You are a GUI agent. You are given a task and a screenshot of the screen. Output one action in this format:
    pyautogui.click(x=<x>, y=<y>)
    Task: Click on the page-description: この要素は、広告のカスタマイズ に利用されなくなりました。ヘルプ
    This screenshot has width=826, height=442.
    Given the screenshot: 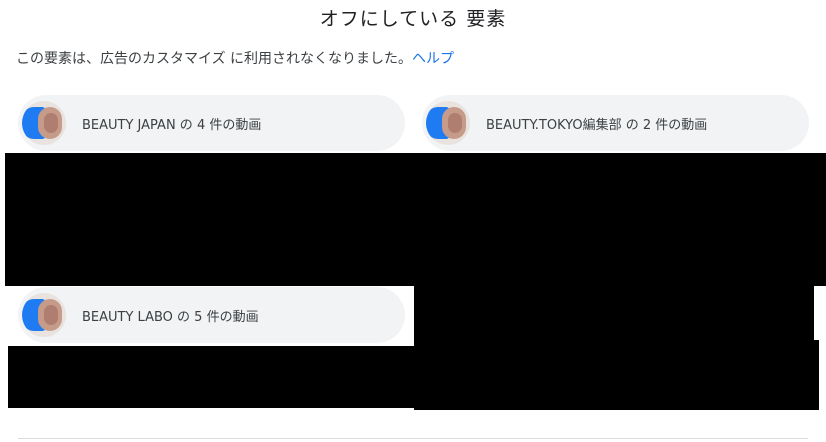 What is the action you would take?
    pyautogui.click(x=235, y=58)
    